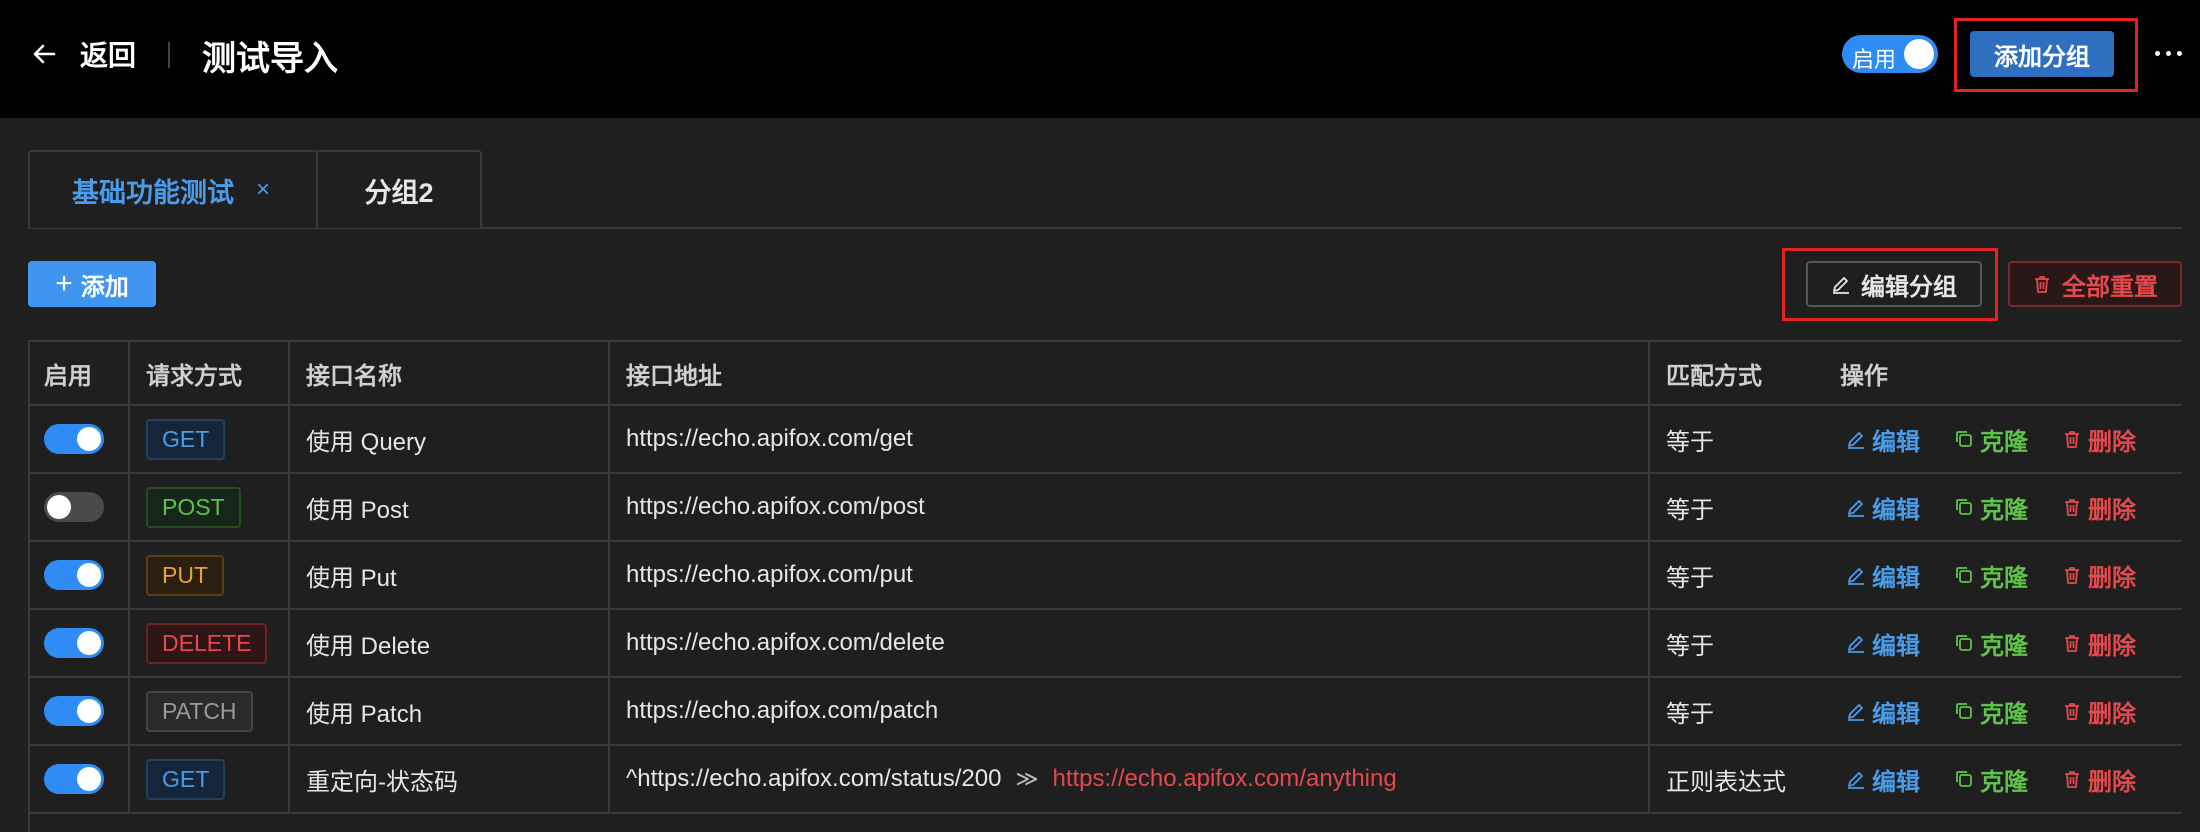 Image resolution: width=2200 pixels, height=832 pixels. I want to click on table-header-row: 启用 请求方式 接口名称 接口地址 匹配方式 操作, so click(1106, 374).